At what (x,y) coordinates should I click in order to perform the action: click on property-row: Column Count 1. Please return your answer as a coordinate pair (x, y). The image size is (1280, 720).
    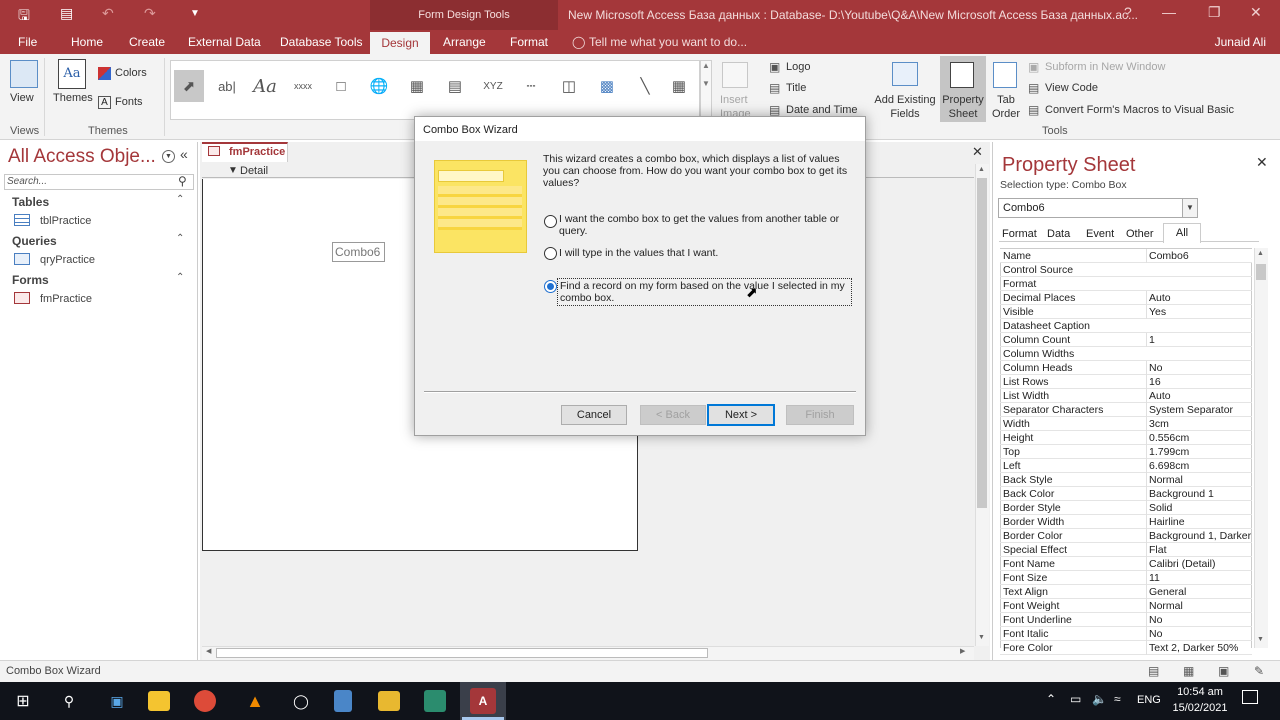
    Looking at the image, I should click on (1126, 340).